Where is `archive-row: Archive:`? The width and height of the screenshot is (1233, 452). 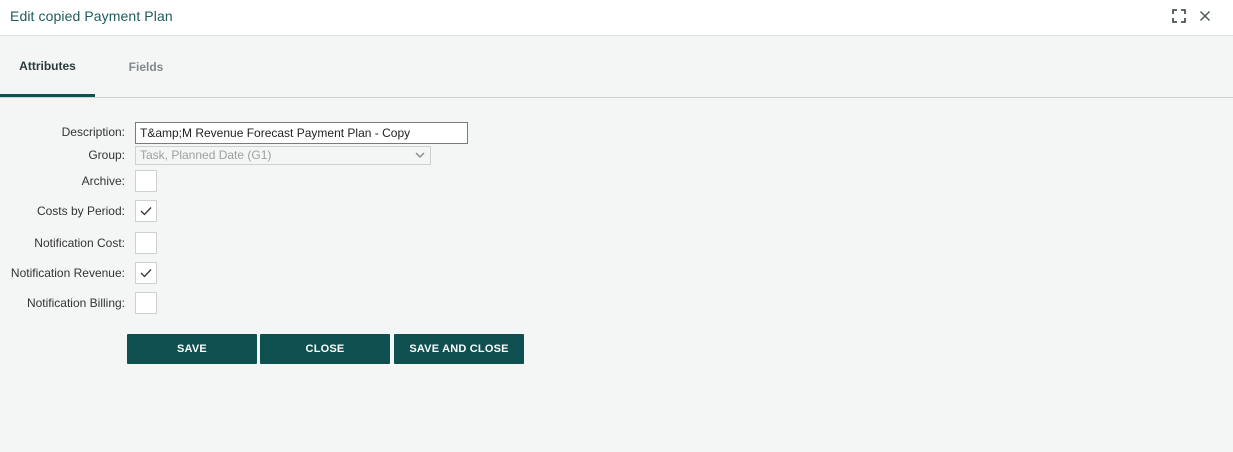
archive-row: Archive: is located at coordinates (300, 181).